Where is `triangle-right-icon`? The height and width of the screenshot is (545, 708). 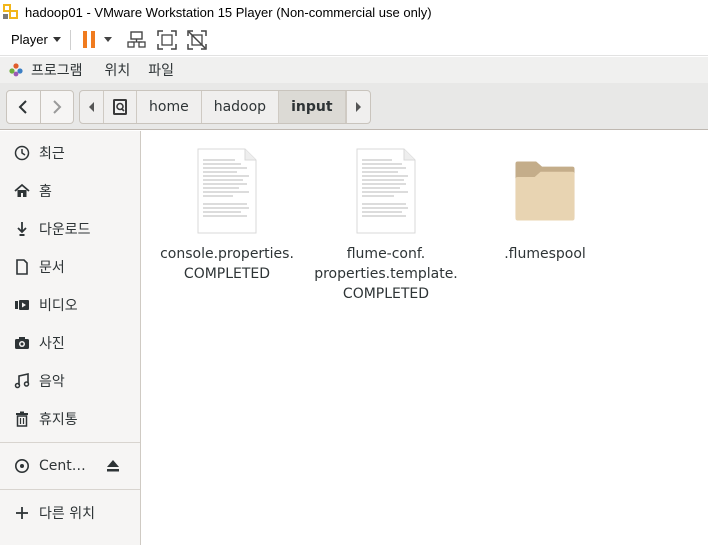 triangle-right-icon is located at coordinates (359, 107).